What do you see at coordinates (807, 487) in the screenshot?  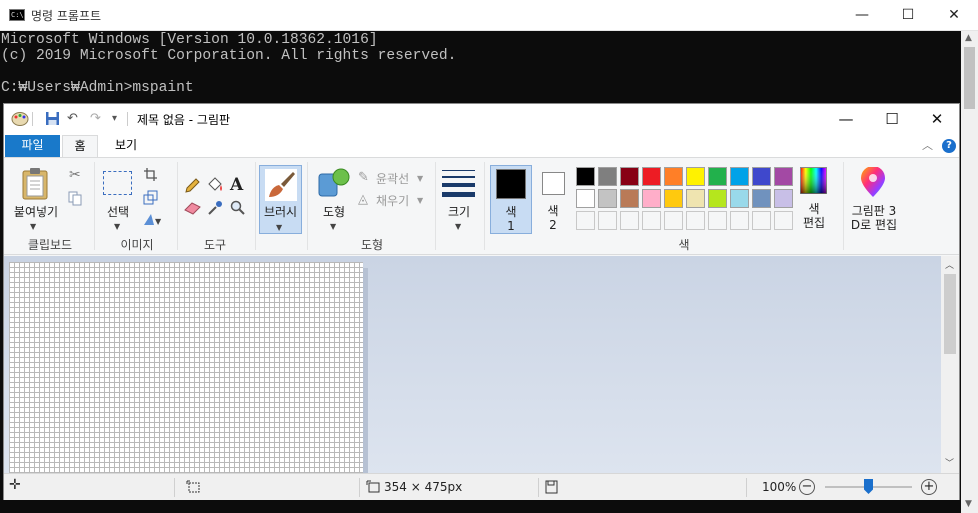 I see `zoom-out-button: −` at bounding box center [807, 487].